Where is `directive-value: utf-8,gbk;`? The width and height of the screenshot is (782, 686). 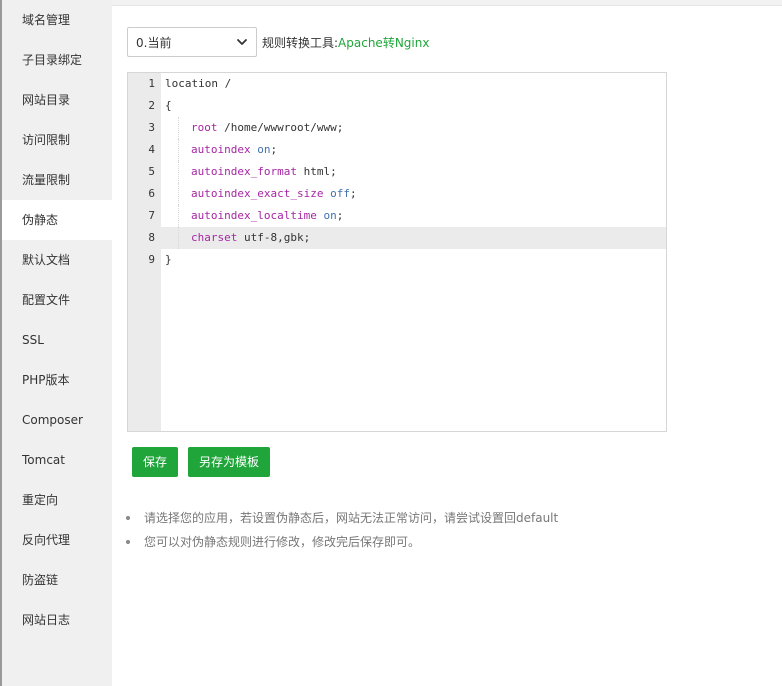 directive-value: utf-8,gbk; is located at coordinates (274, 237).